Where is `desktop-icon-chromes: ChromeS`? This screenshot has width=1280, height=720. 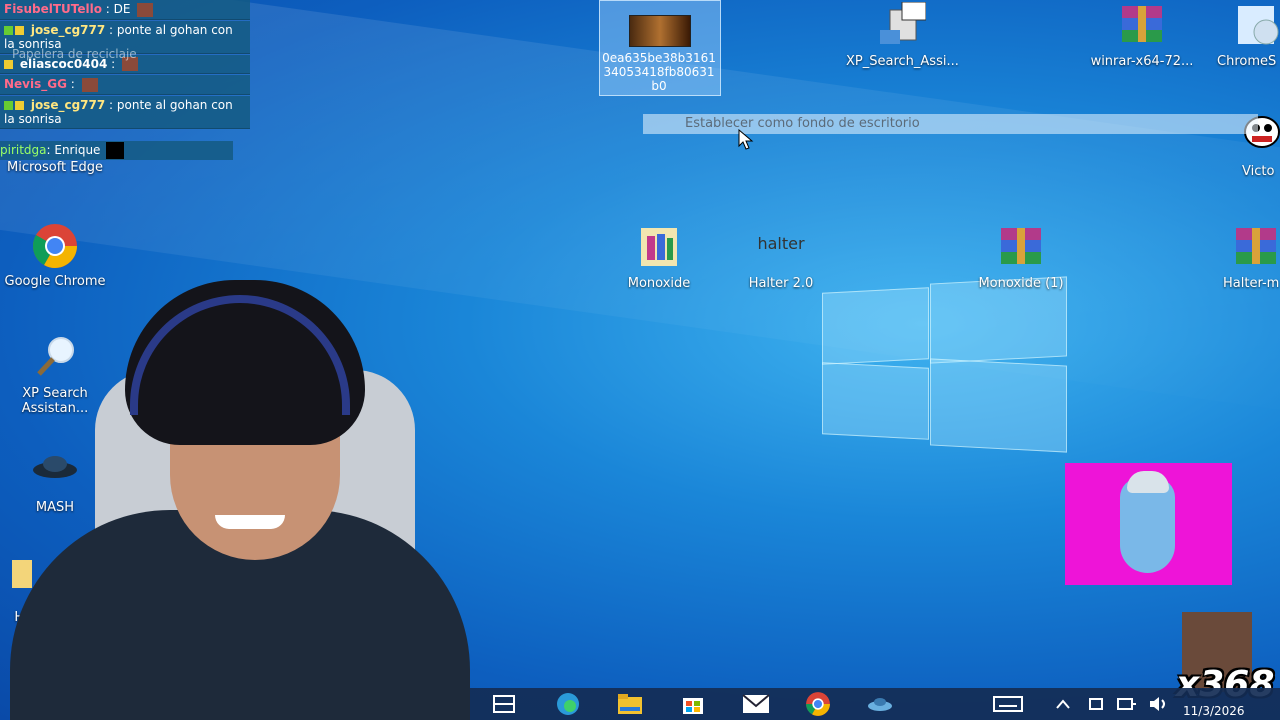 desktop-icon-chromes: ChromeS is located at coordinates (1246, 35).